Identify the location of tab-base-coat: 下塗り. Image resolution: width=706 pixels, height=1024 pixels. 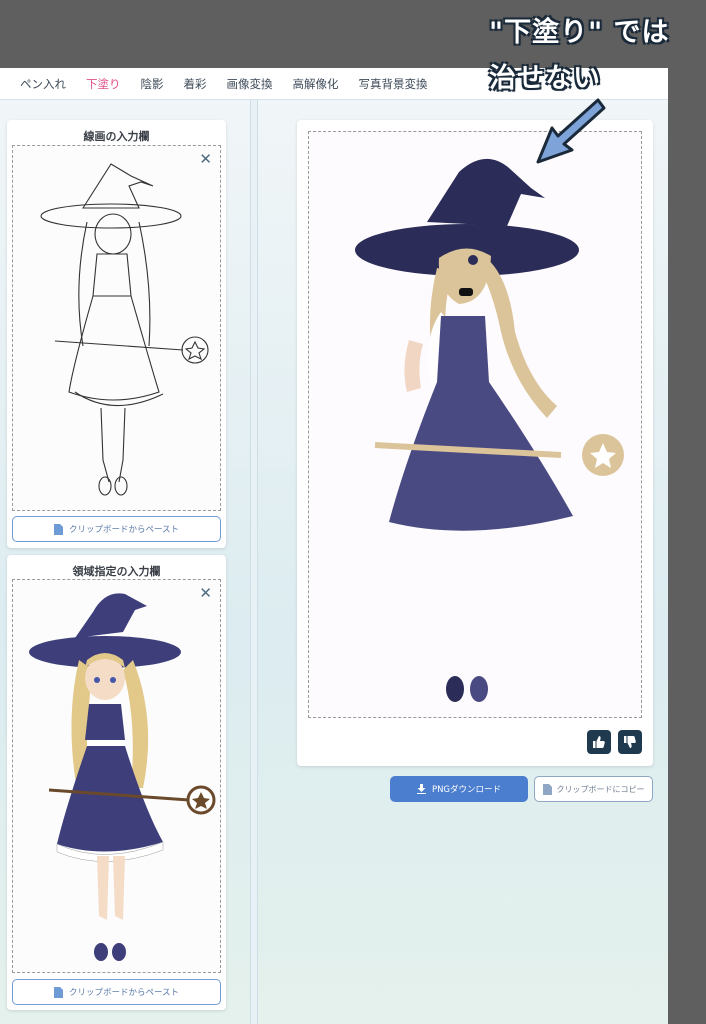
(93, 84).